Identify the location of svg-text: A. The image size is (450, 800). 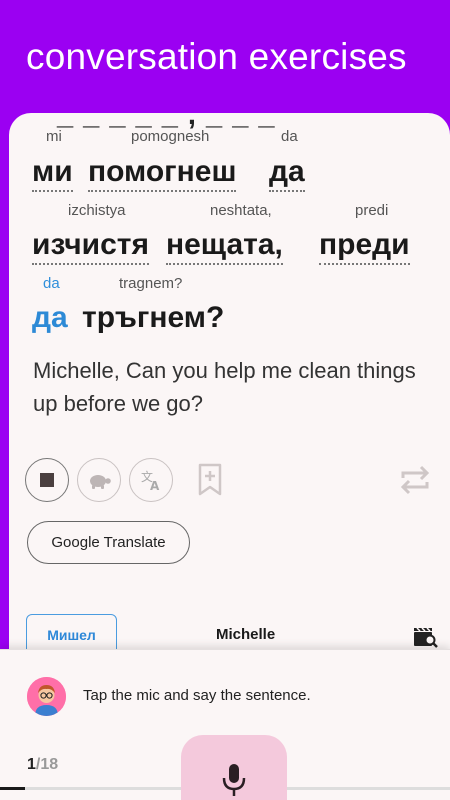
(155, 485).